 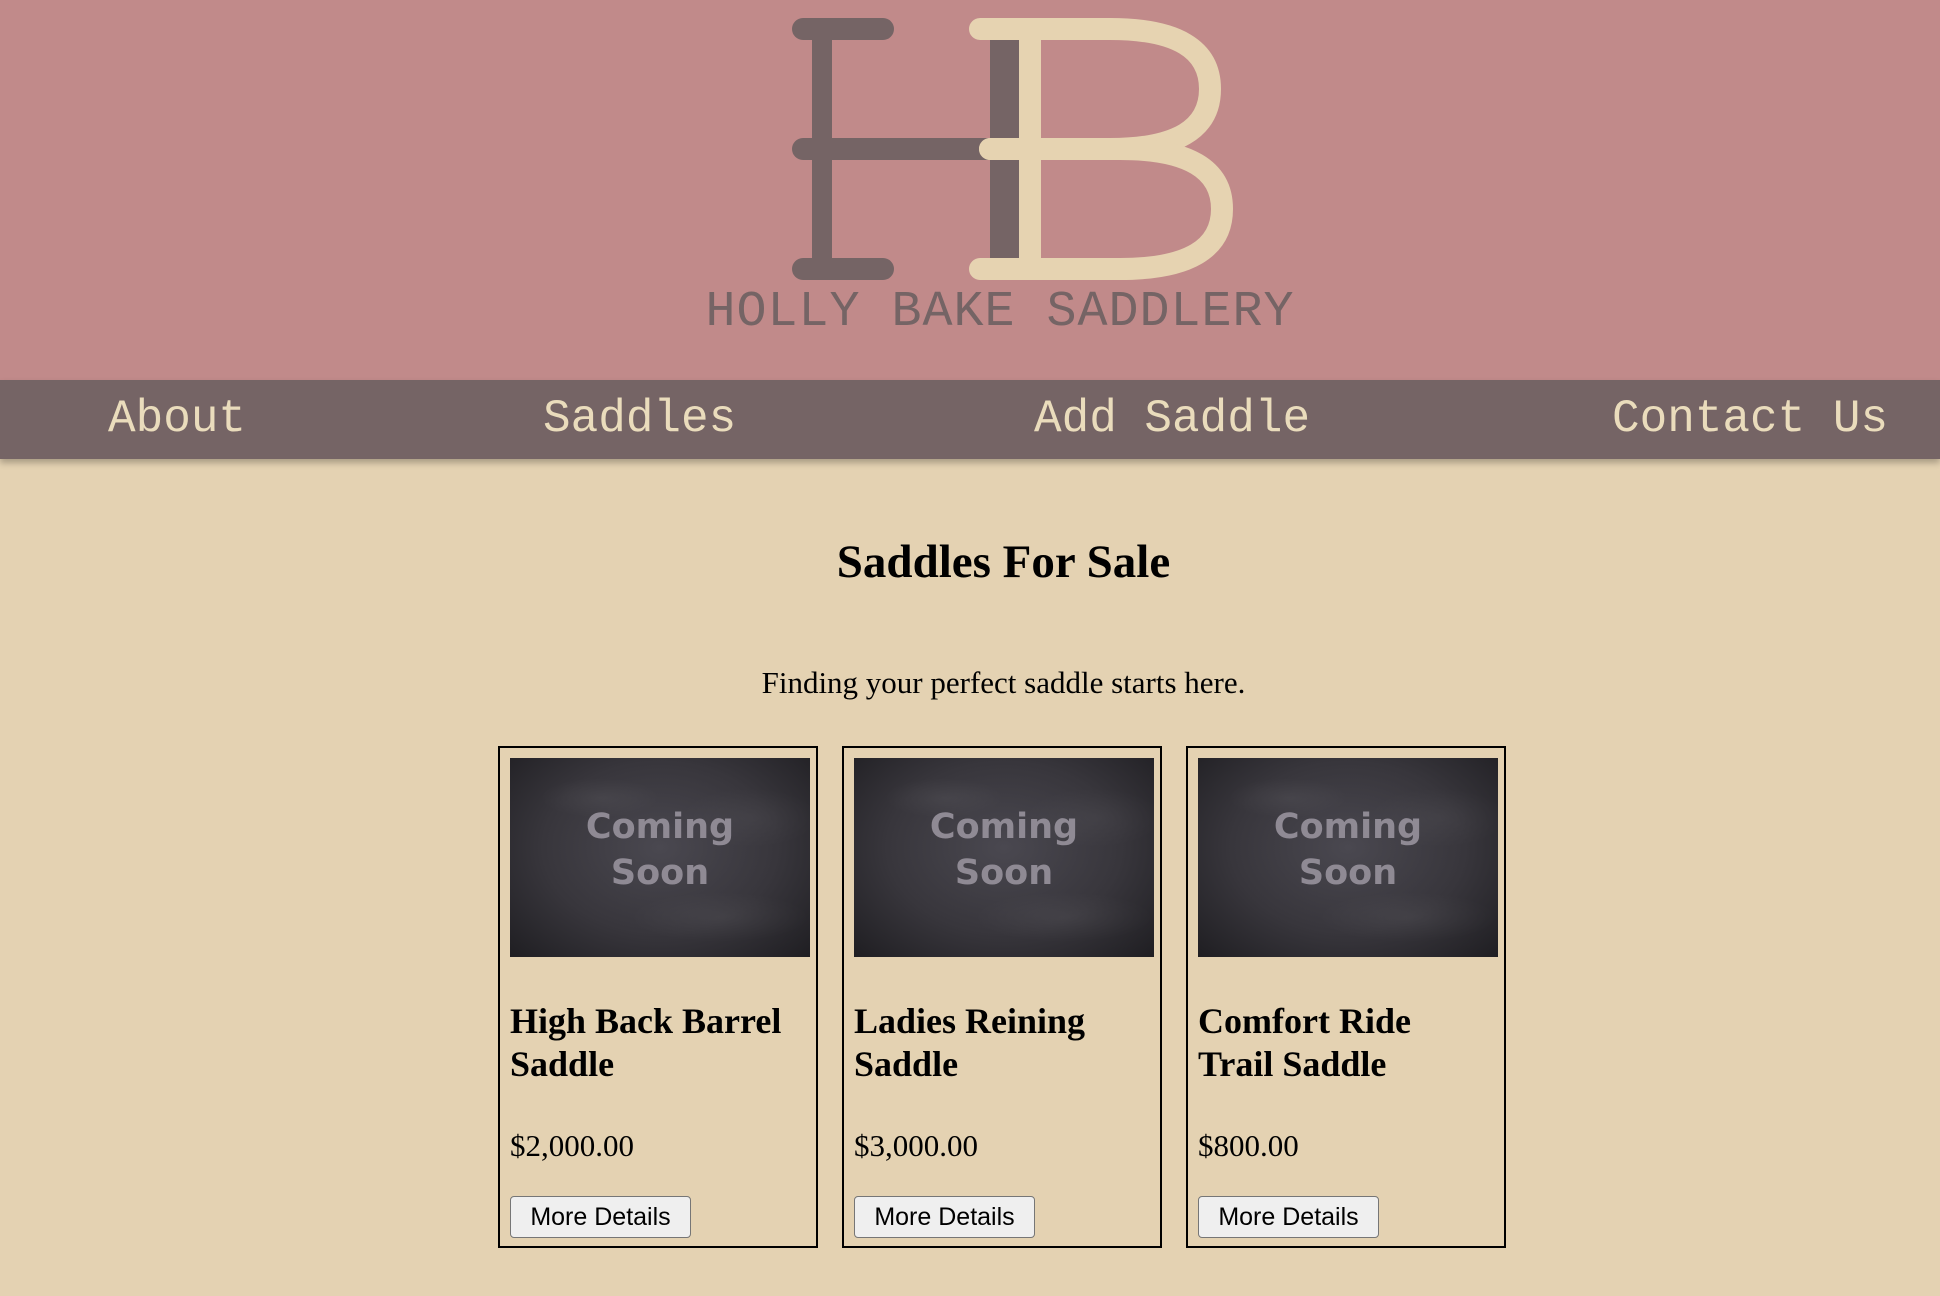 I want to click on product-name-line1: Ladies Reining, so click(x=970, y=1021).